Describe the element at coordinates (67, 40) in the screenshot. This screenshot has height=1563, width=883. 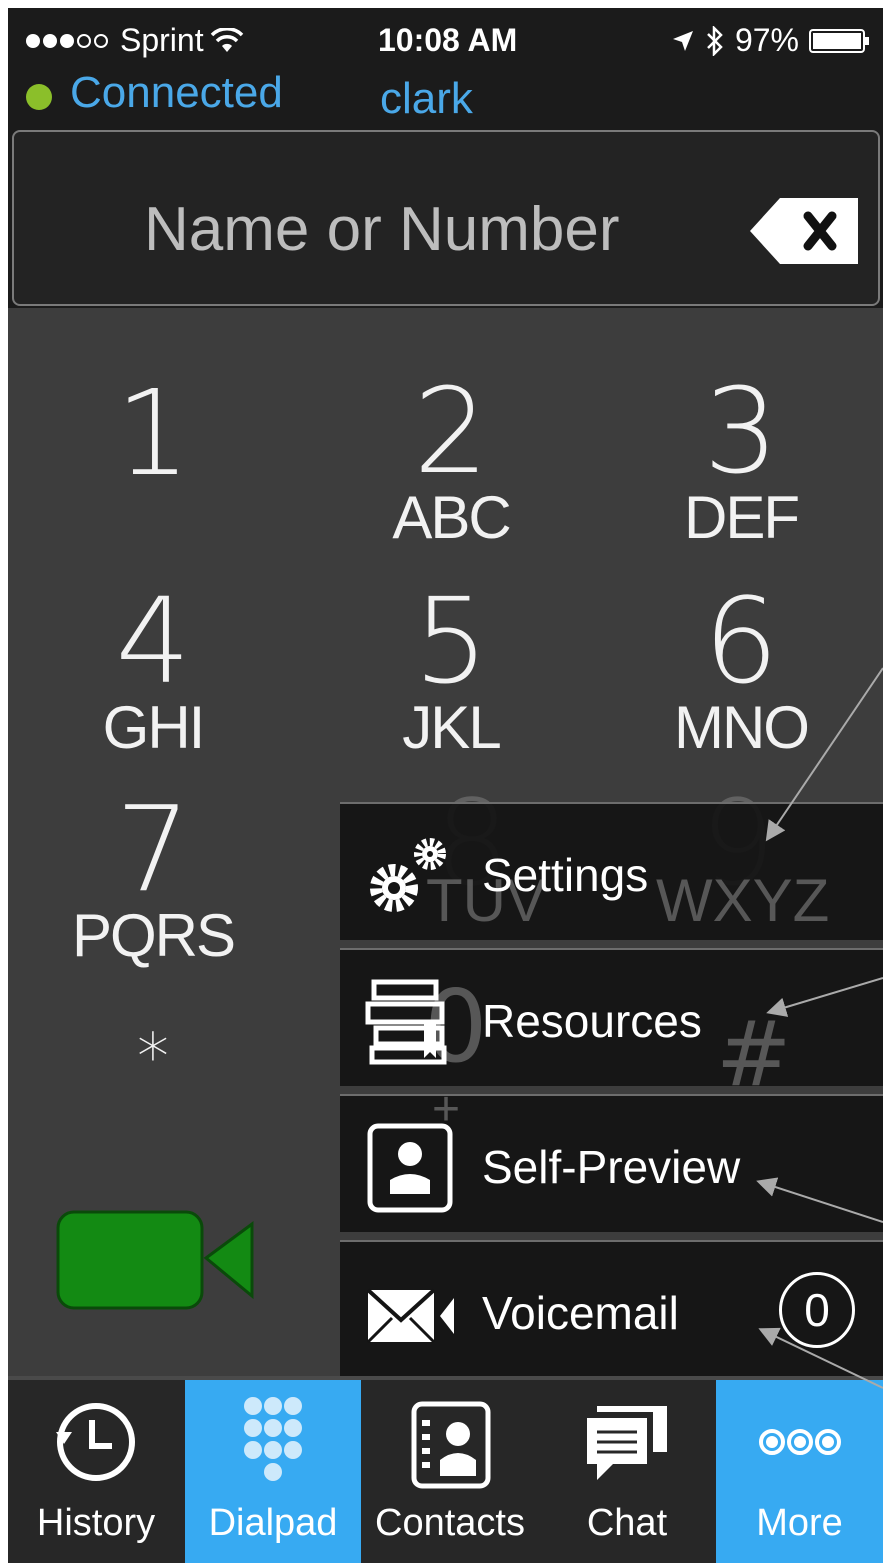
I see `signal-strength-icon` at that location.